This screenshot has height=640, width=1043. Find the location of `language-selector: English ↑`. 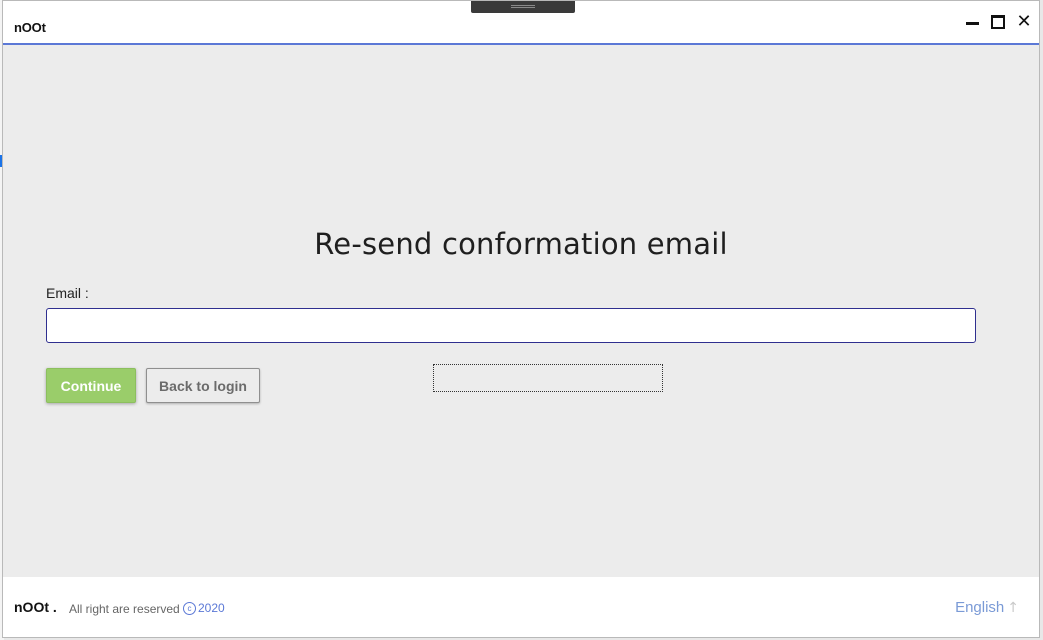

language-selector: English ↑ is located at coordinates (987, 607).